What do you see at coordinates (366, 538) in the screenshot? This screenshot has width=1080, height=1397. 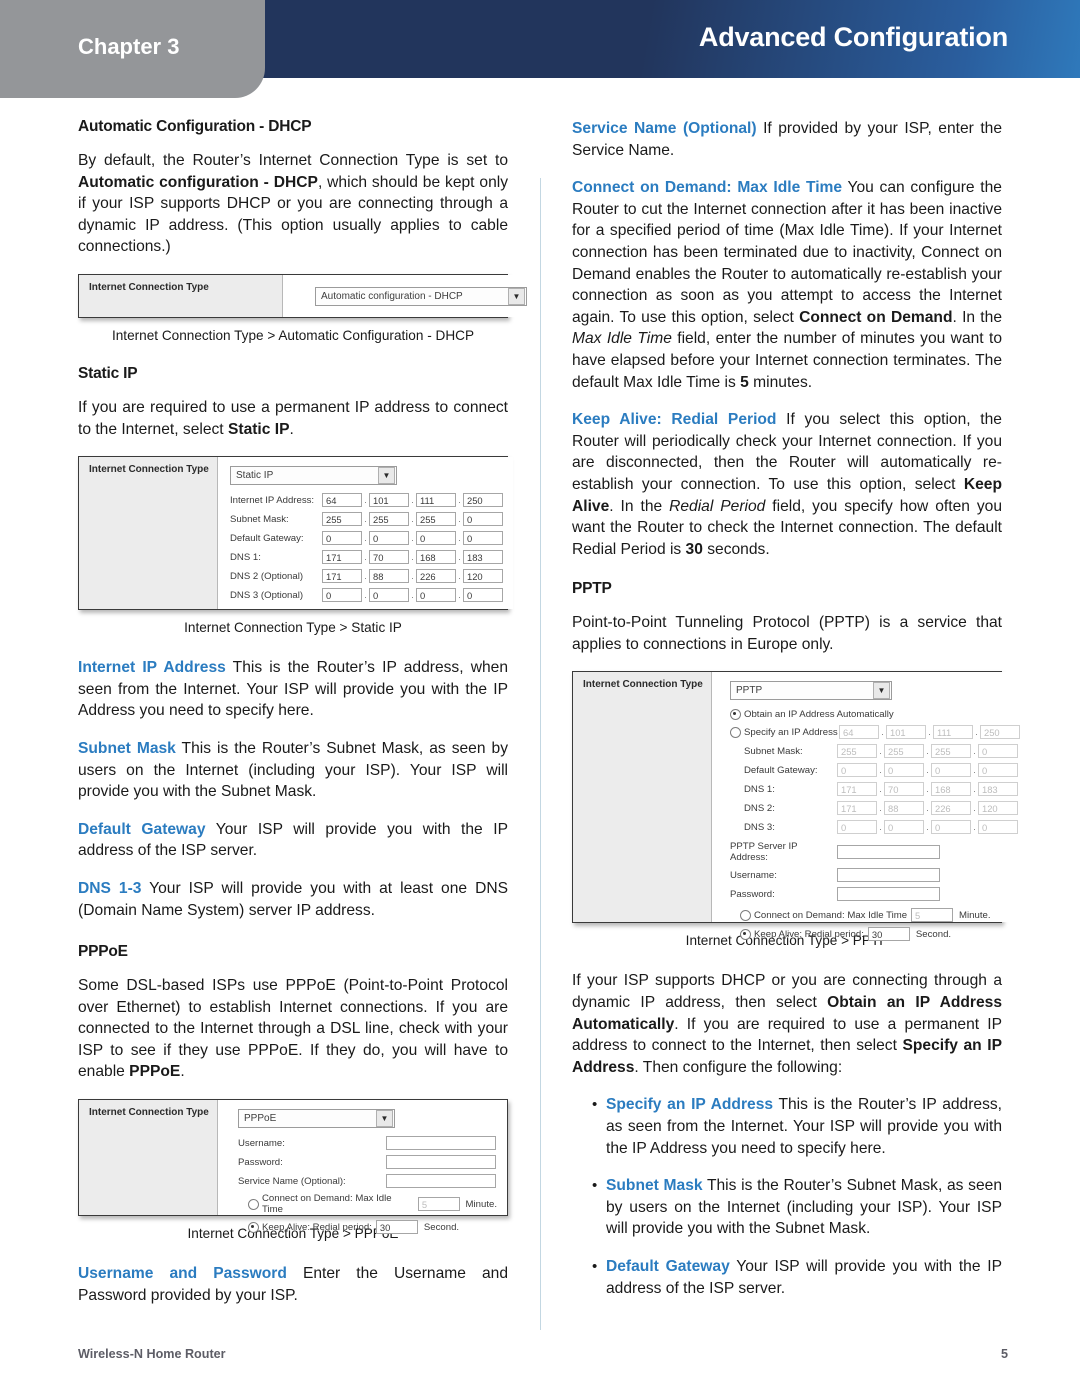 I see `figure-static-row: Default Gateway: 0. 0. 0. 0` at bounding box center [366, 538].